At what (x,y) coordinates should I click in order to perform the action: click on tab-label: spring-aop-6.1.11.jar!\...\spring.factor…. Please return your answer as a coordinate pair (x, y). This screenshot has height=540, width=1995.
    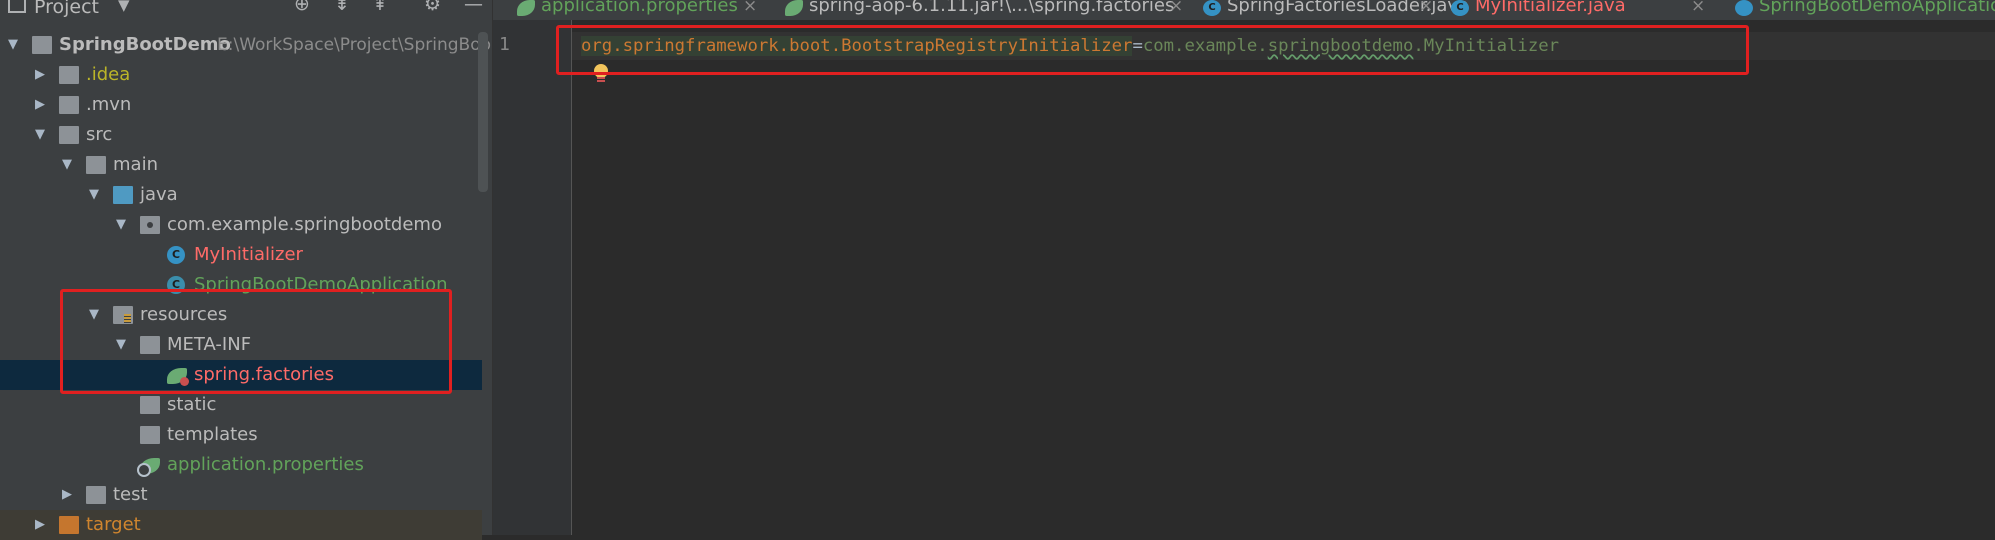
    Looking at the image, I should click on (992, 8).